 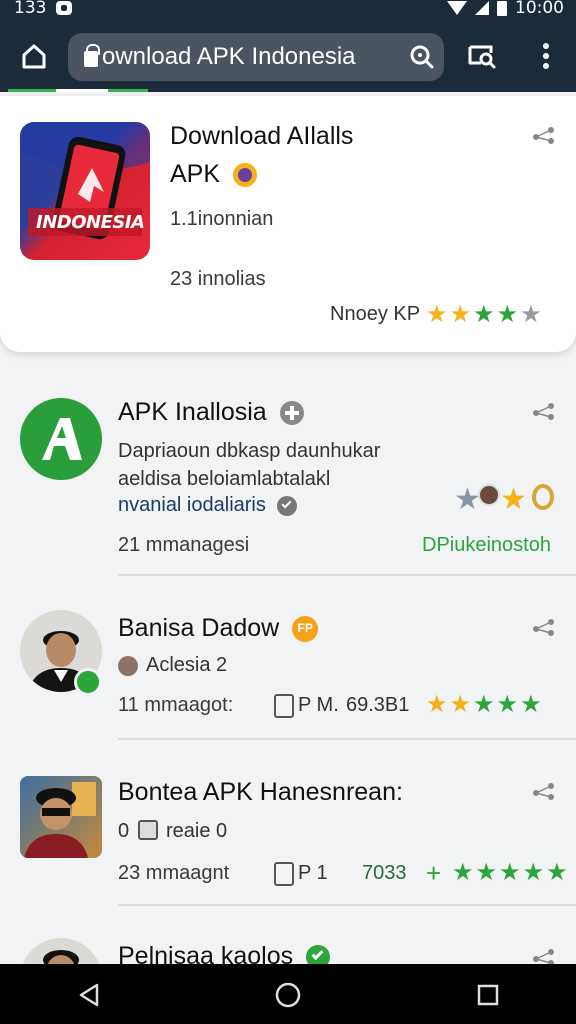 I want to click on developer-avatar, so click(x=61, y=951).